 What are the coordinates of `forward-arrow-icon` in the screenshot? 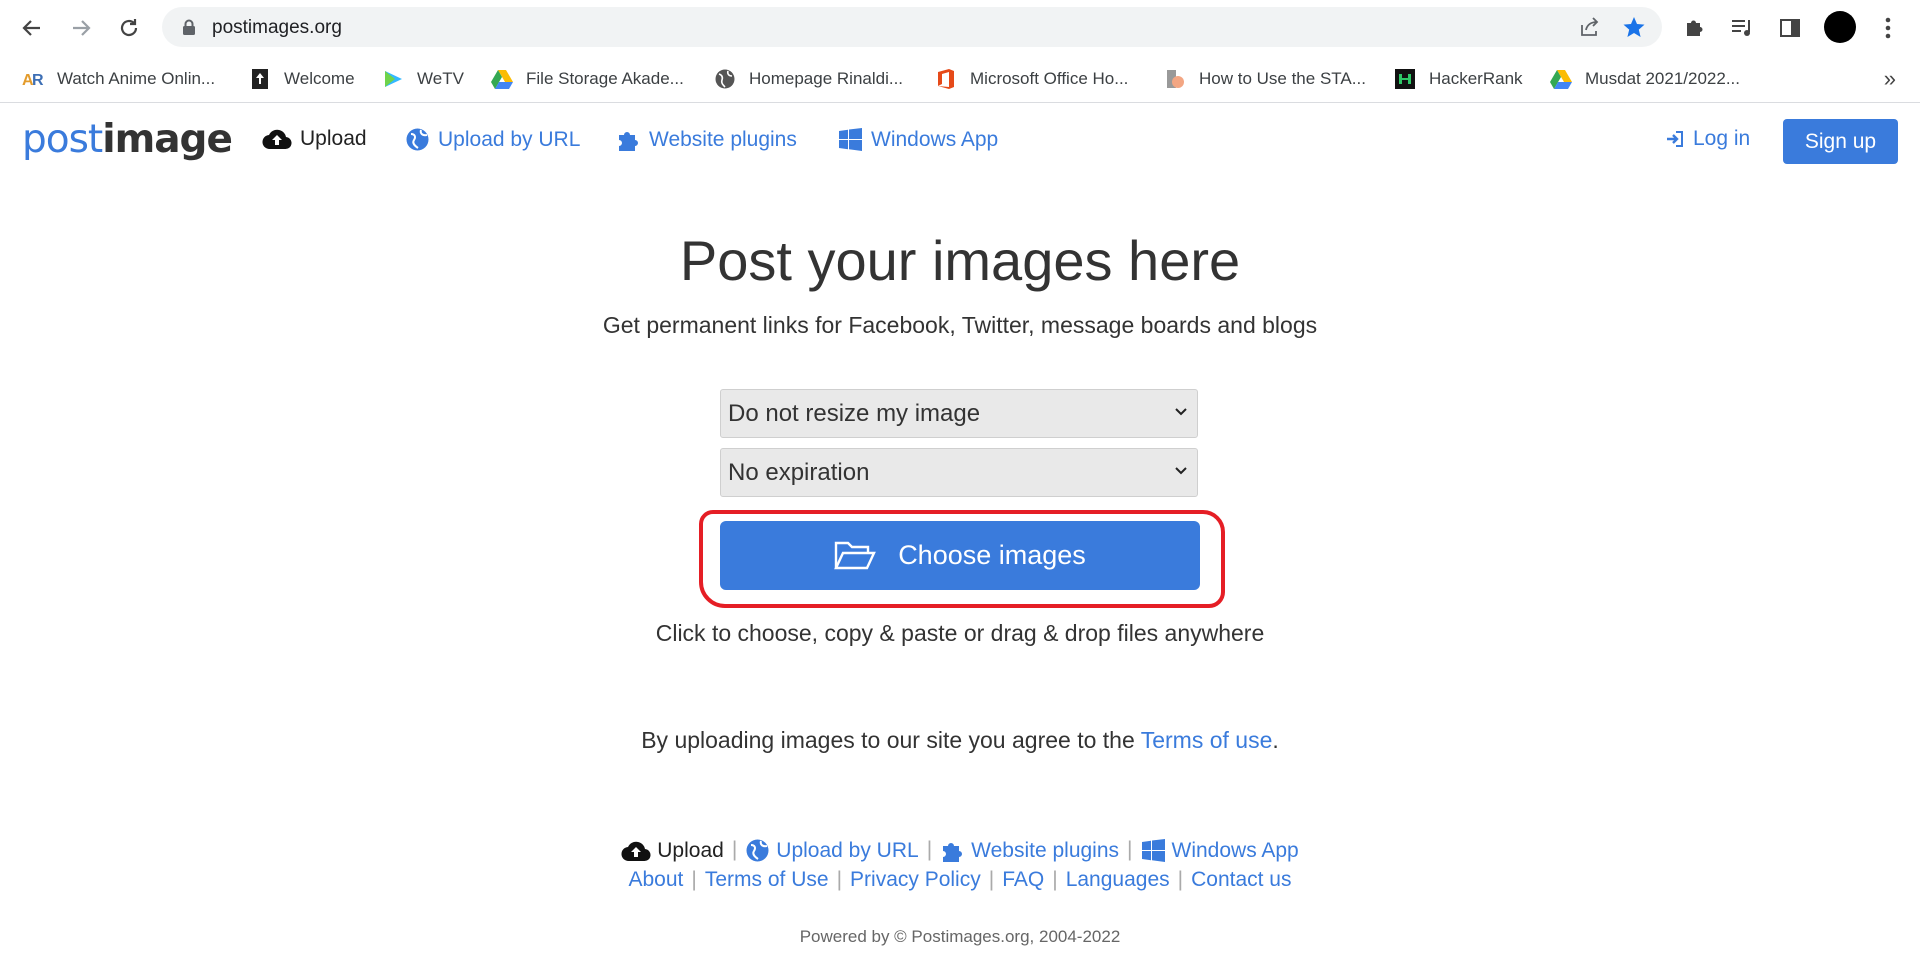 It's located at (82, 28).